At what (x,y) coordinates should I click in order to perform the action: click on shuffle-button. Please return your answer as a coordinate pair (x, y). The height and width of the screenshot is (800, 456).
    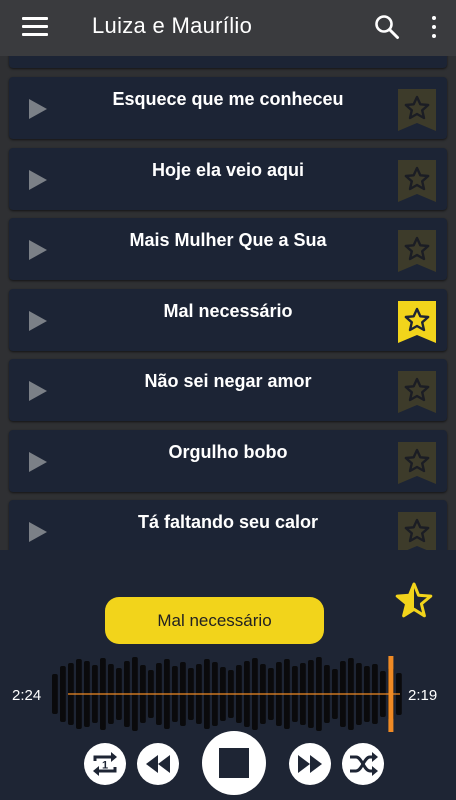
    Looking at the image, I should click on (363, 764).